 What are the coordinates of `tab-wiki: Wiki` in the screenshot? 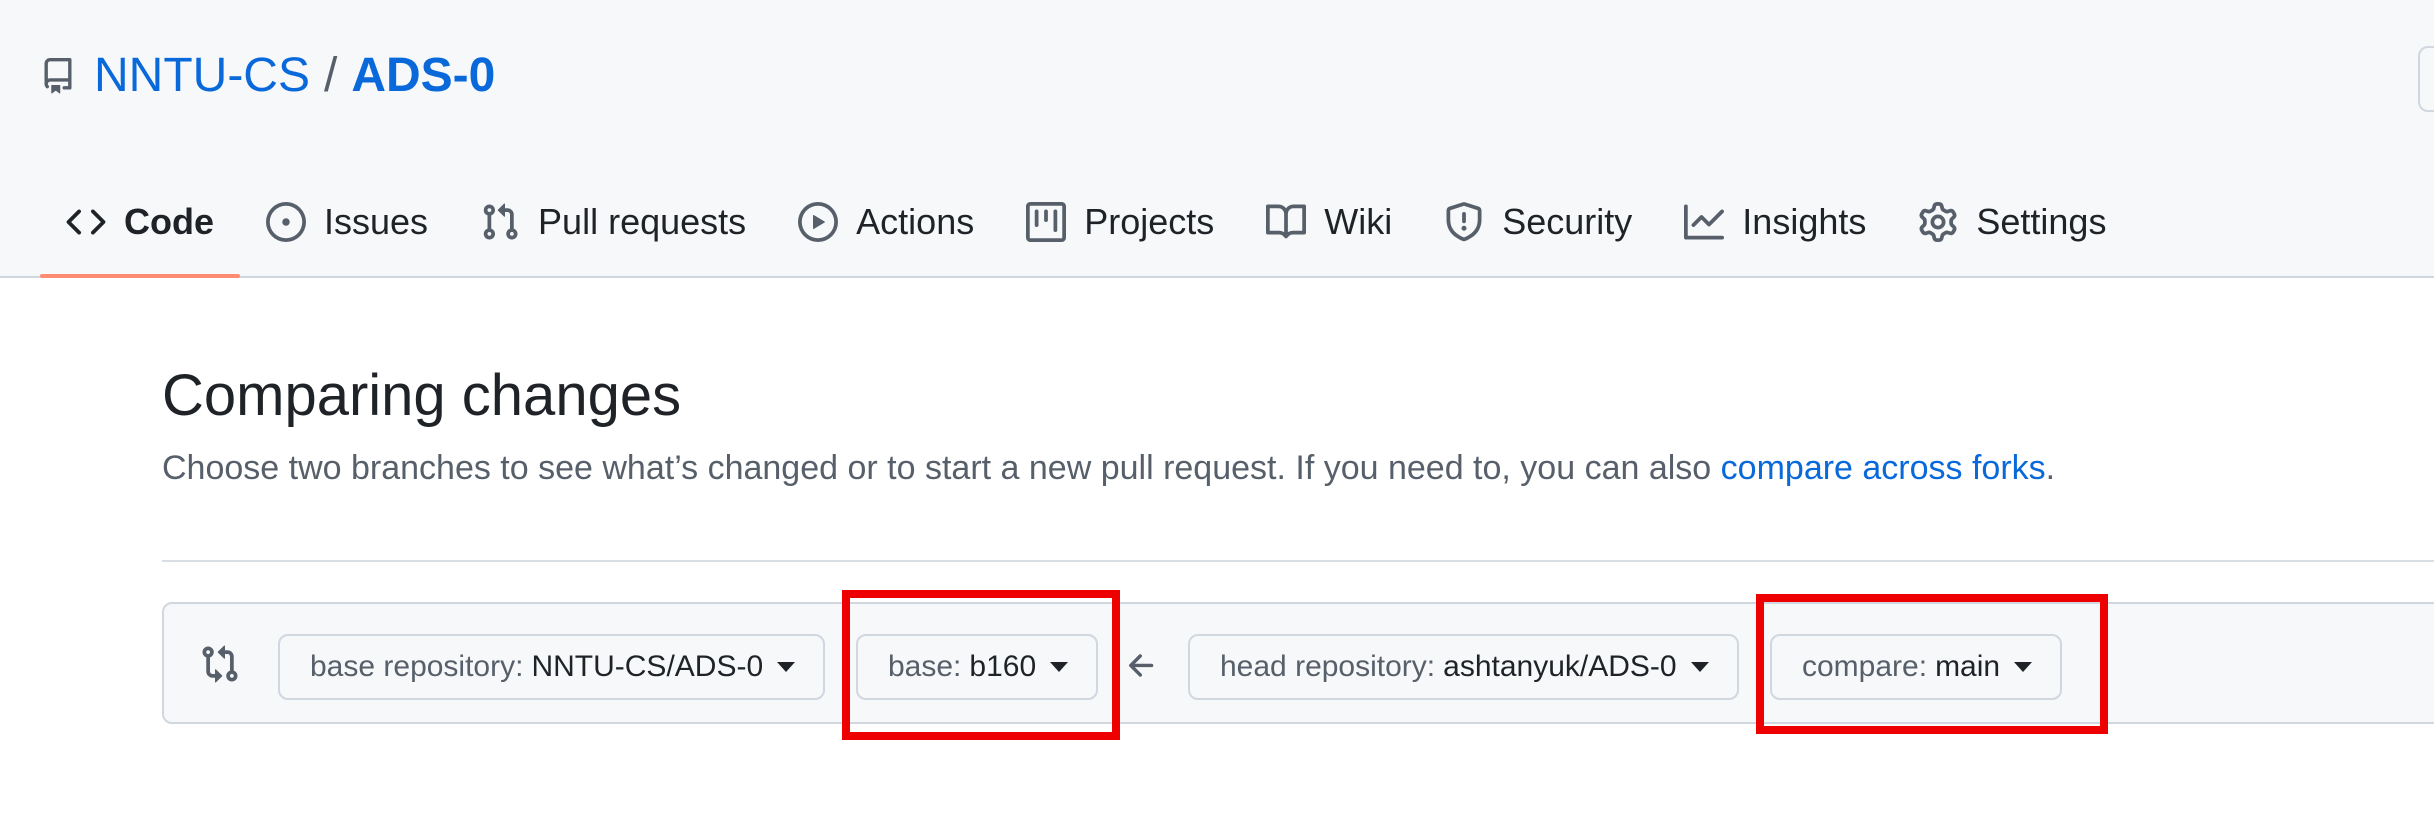 It's located at (1329, 222).